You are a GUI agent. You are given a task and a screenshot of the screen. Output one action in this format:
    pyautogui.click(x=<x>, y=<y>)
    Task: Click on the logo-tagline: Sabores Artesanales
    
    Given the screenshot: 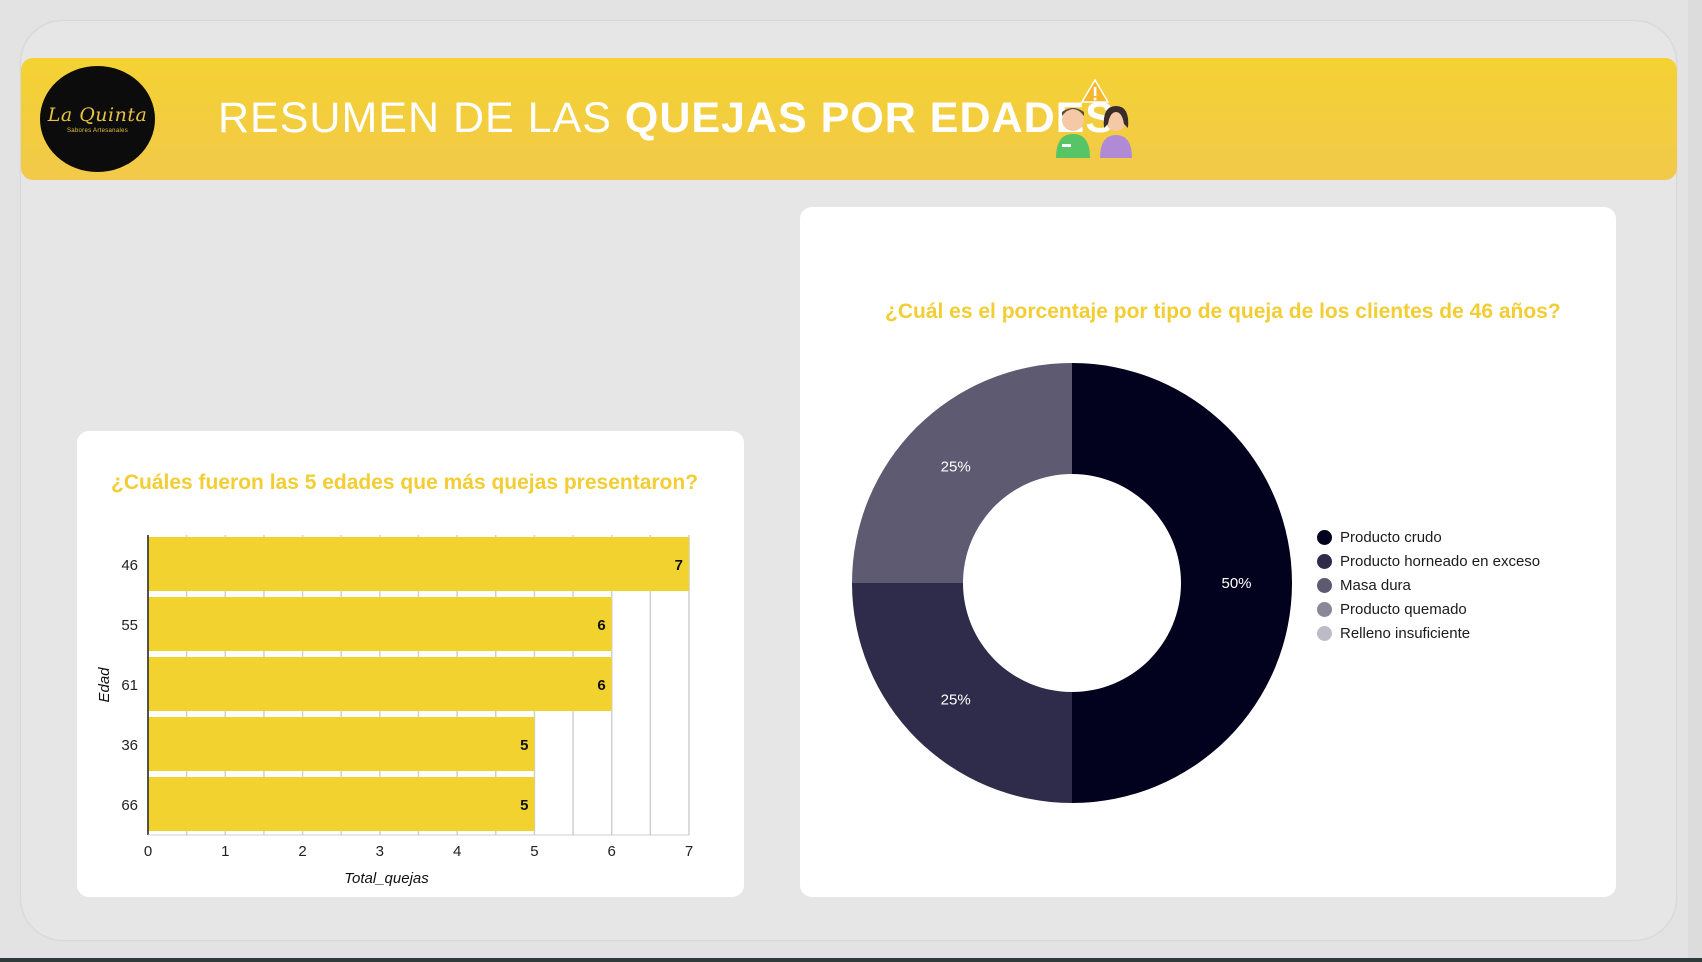 What is the action you would take?
    pyautogui.click(x=97, y=131)
    